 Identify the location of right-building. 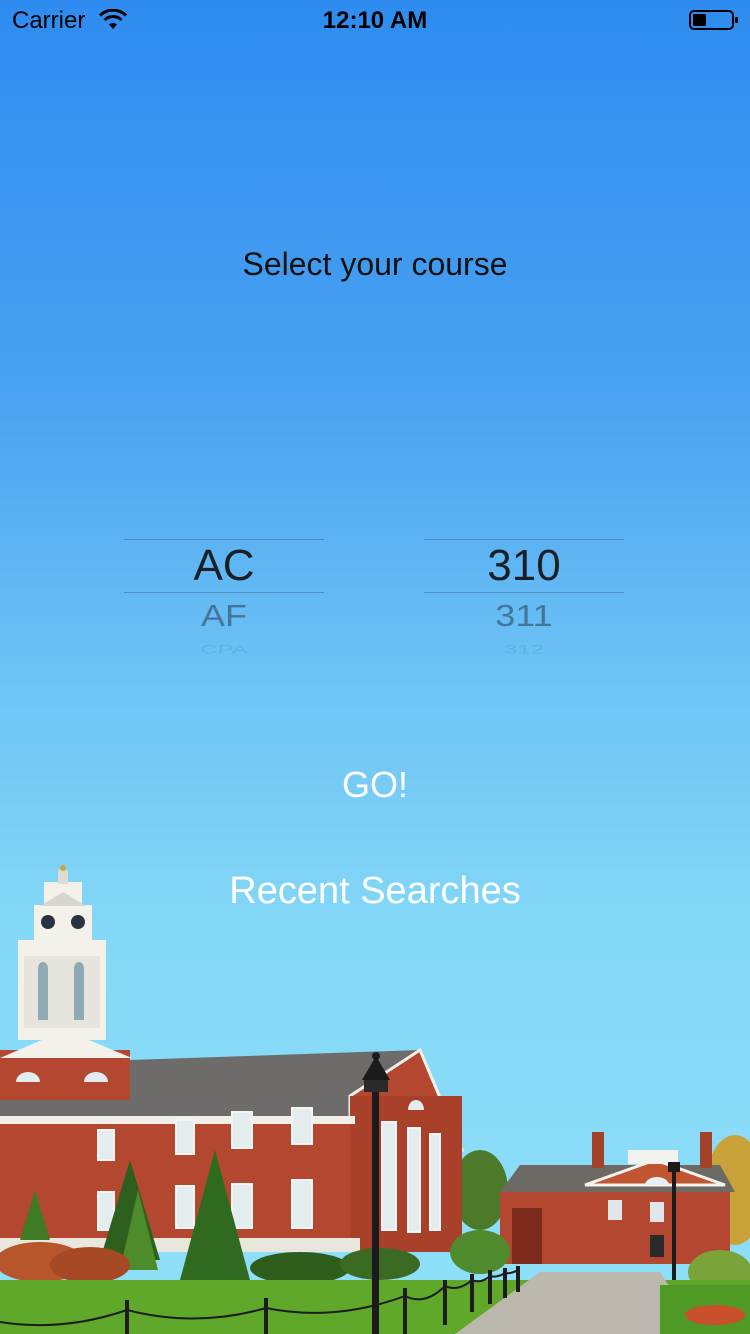
(617, 1198).